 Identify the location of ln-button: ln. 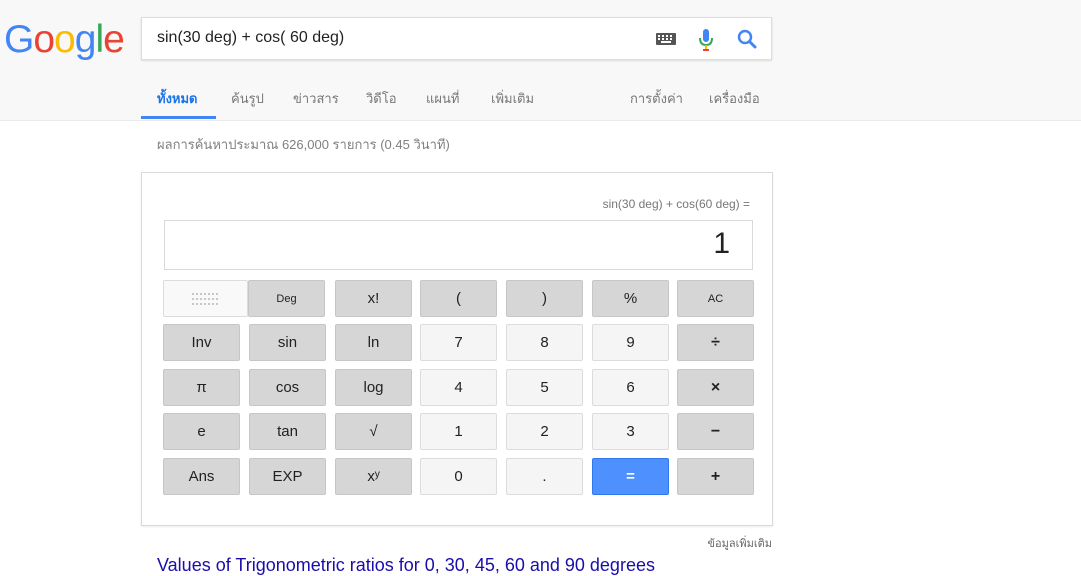
(373, 342).